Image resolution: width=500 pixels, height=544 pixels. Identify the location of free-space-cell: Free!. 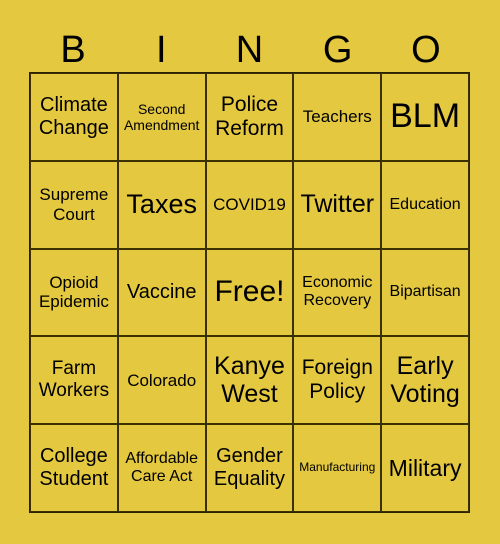
(249, 292).